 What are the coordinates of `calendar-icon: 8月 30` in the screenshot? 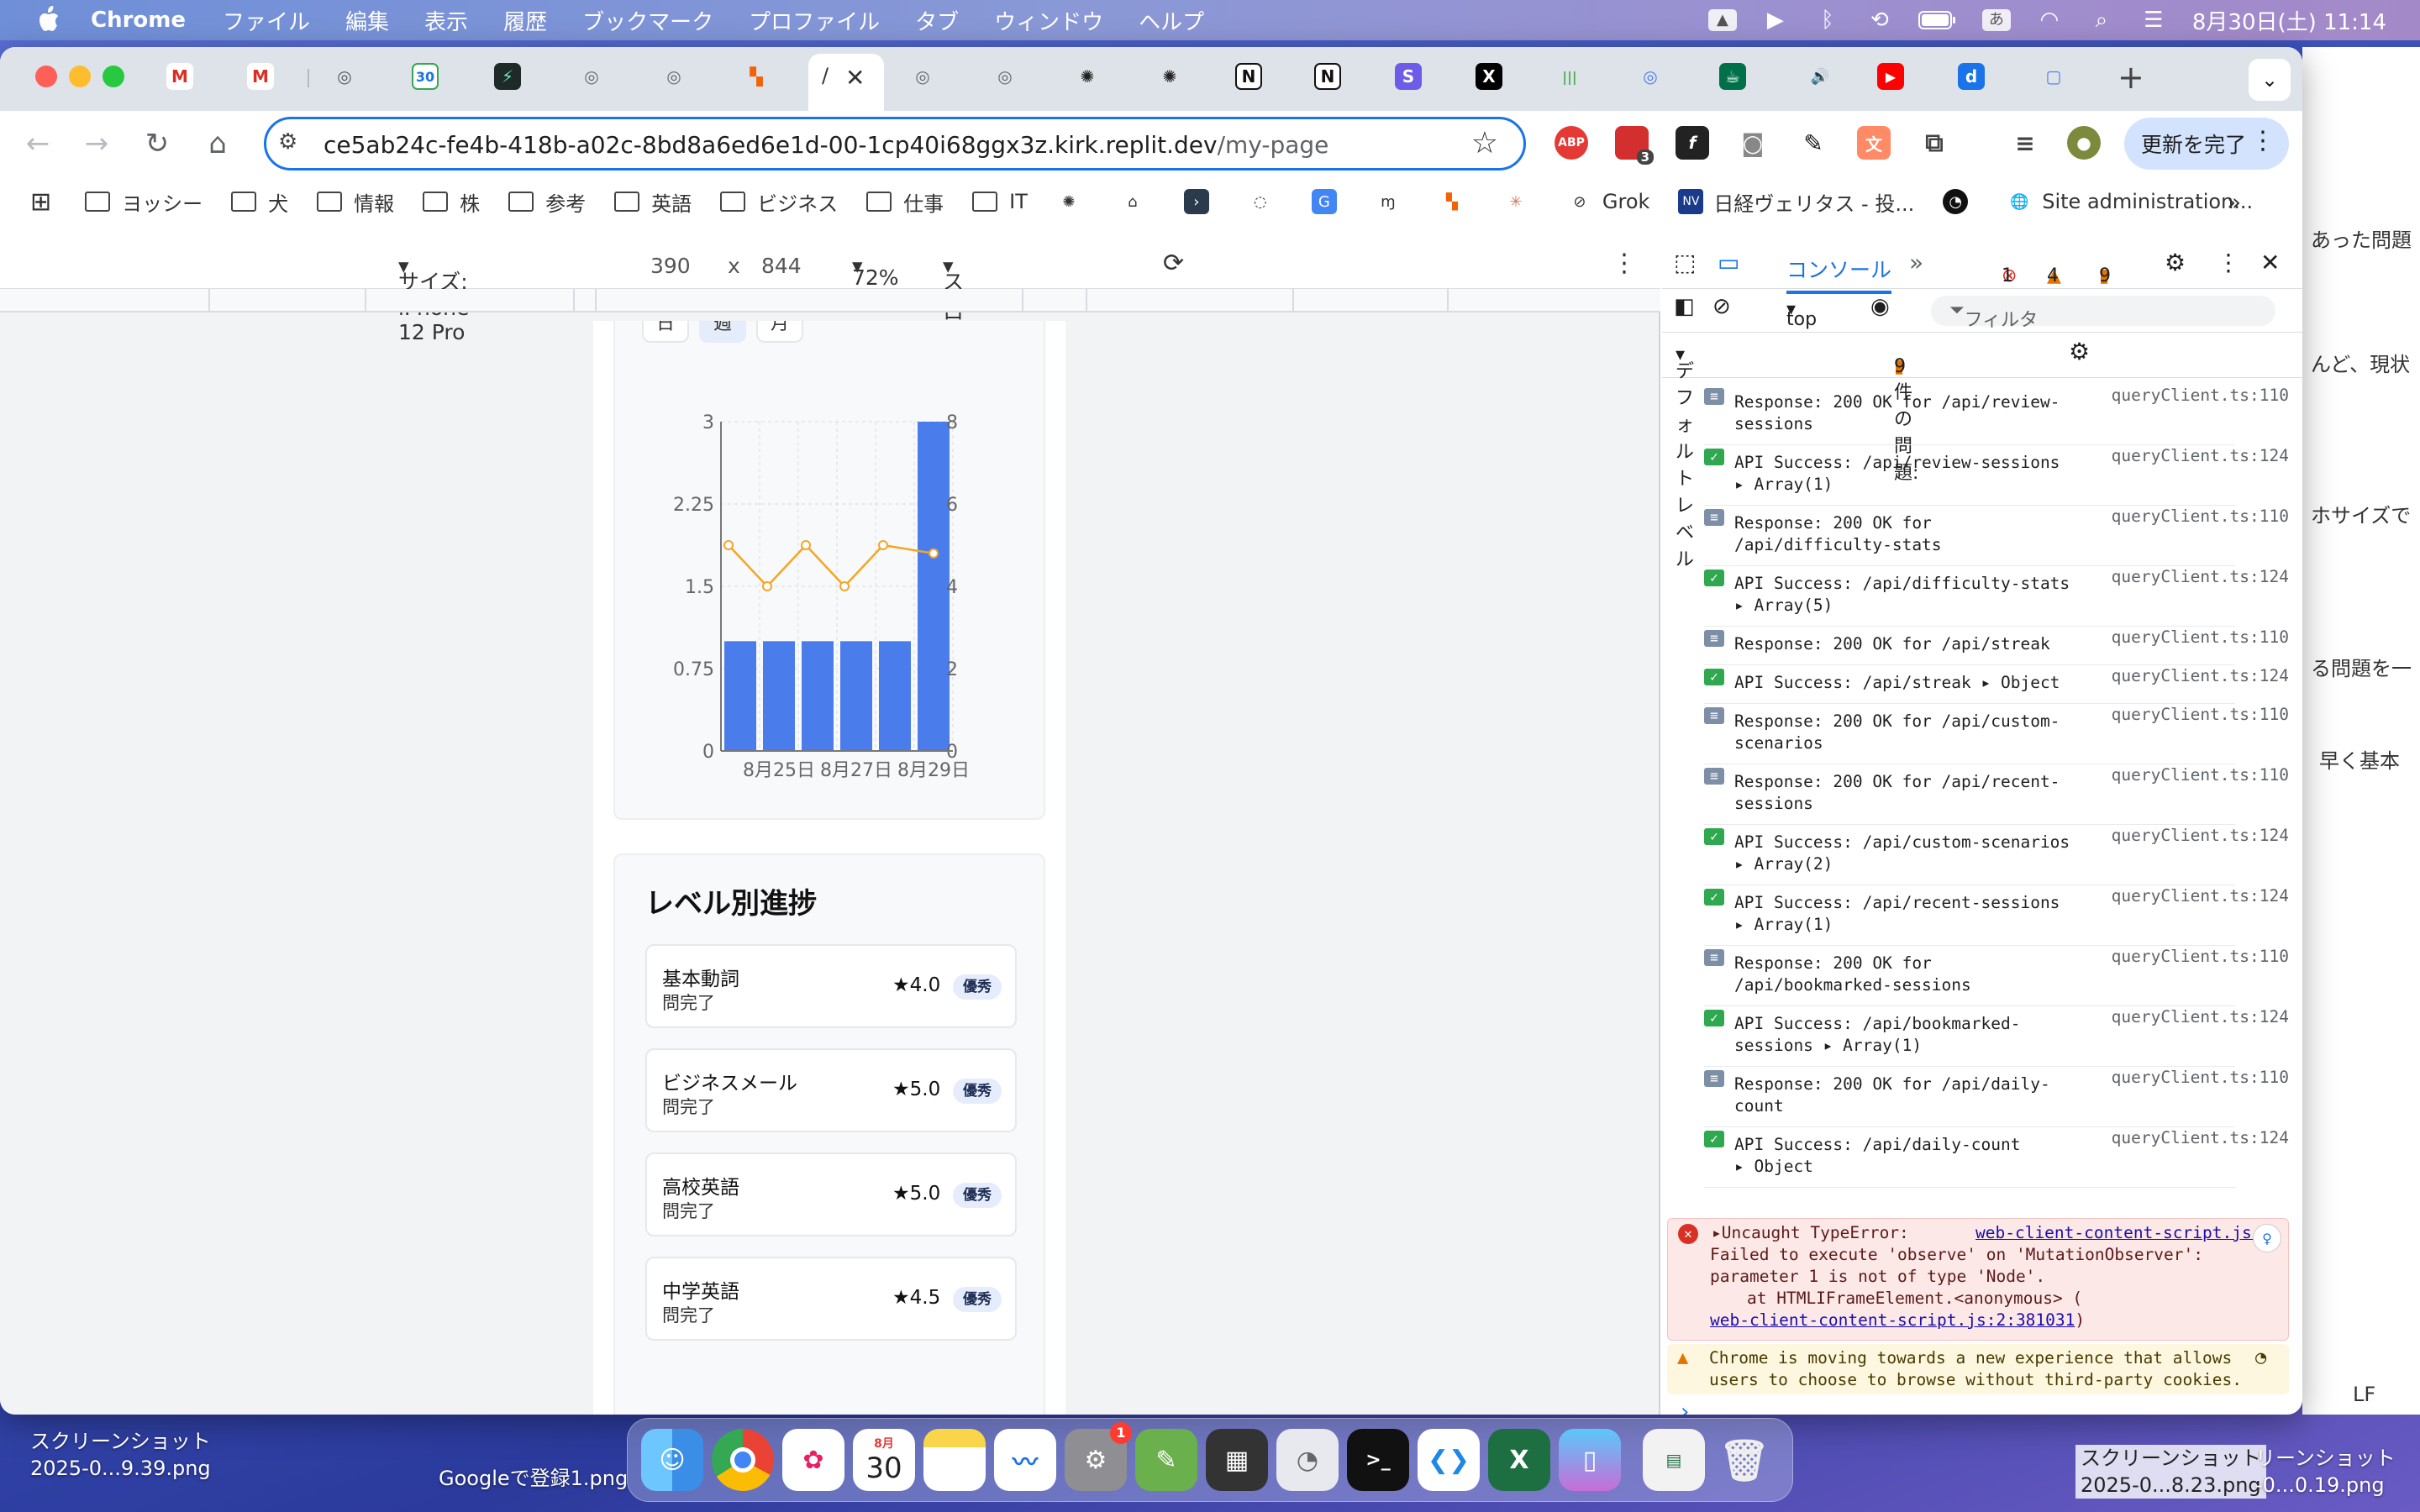 It's located at (884, 1460).